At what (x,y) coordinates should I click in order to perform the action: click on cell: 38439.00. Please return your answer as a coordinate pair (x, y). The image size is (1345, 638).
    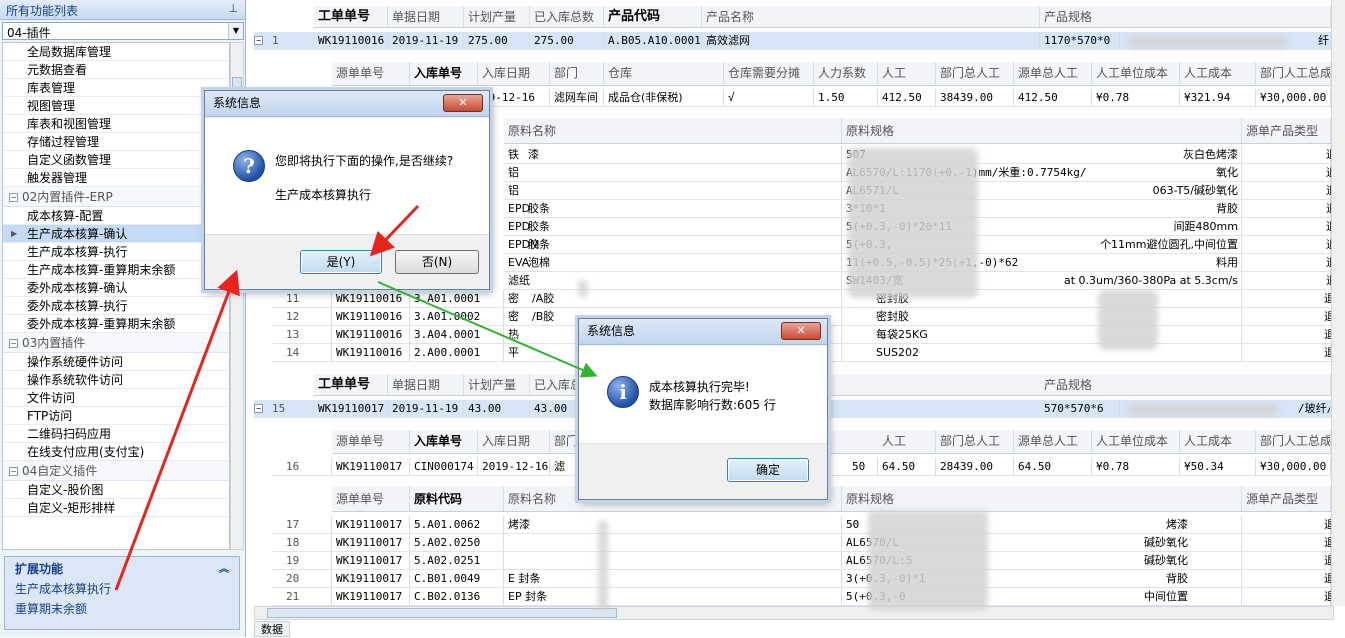
    Looking at the image, I should click on (975, 97).